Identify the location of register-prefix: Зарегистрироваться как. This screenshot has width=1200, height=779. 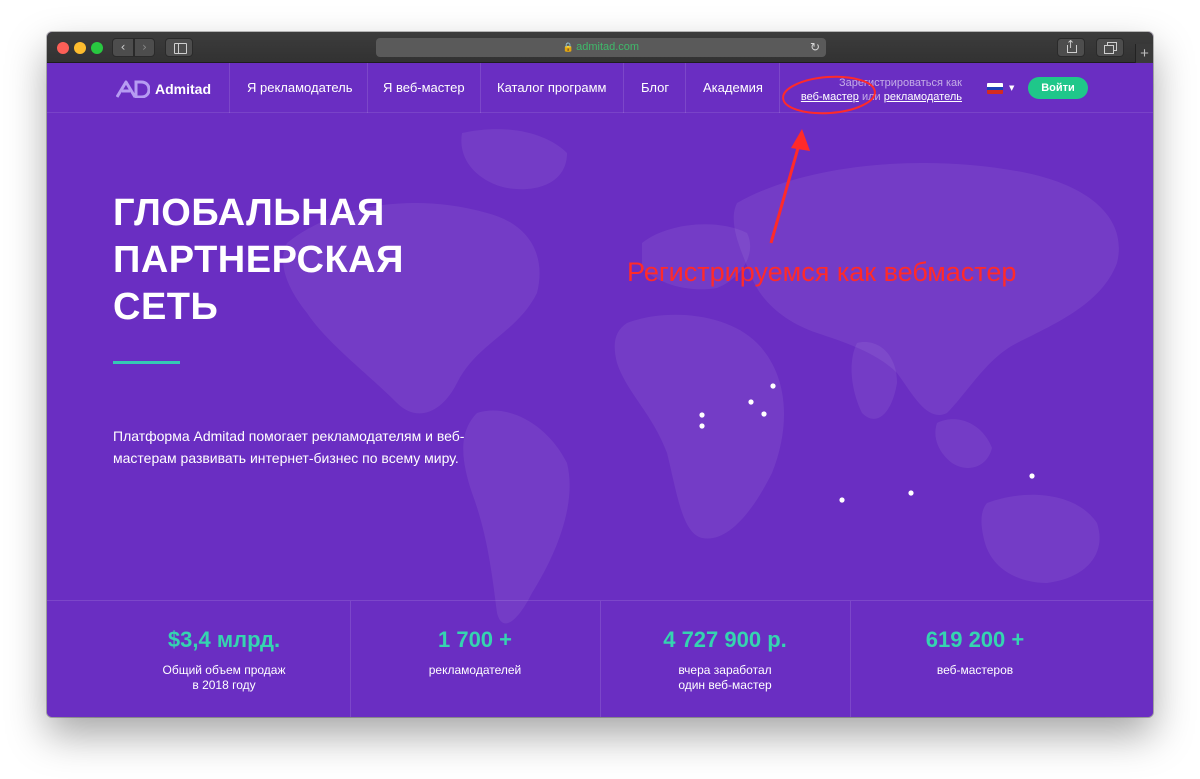
(900, 83).